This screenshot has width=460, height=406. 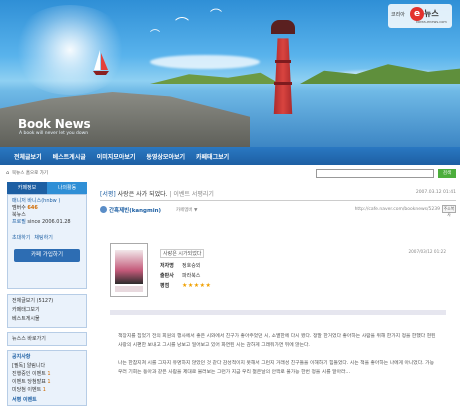 I want to click on menu-tags: 카페태그보기, so click(x=47, y=310).